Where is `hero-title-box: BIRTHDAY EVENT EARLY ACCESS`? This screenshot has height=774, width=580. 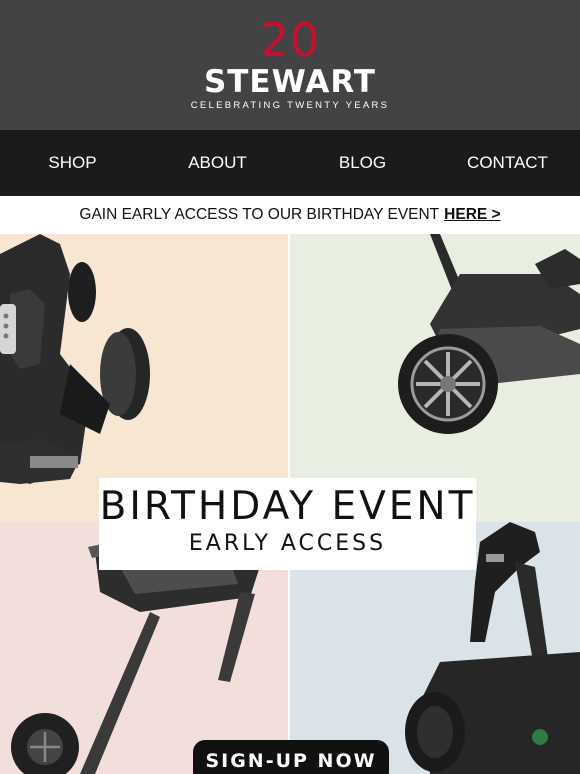
hero-title-box: BIRTHDAY EVENT EARLY ACCESS is located at coordinates (287, 524).